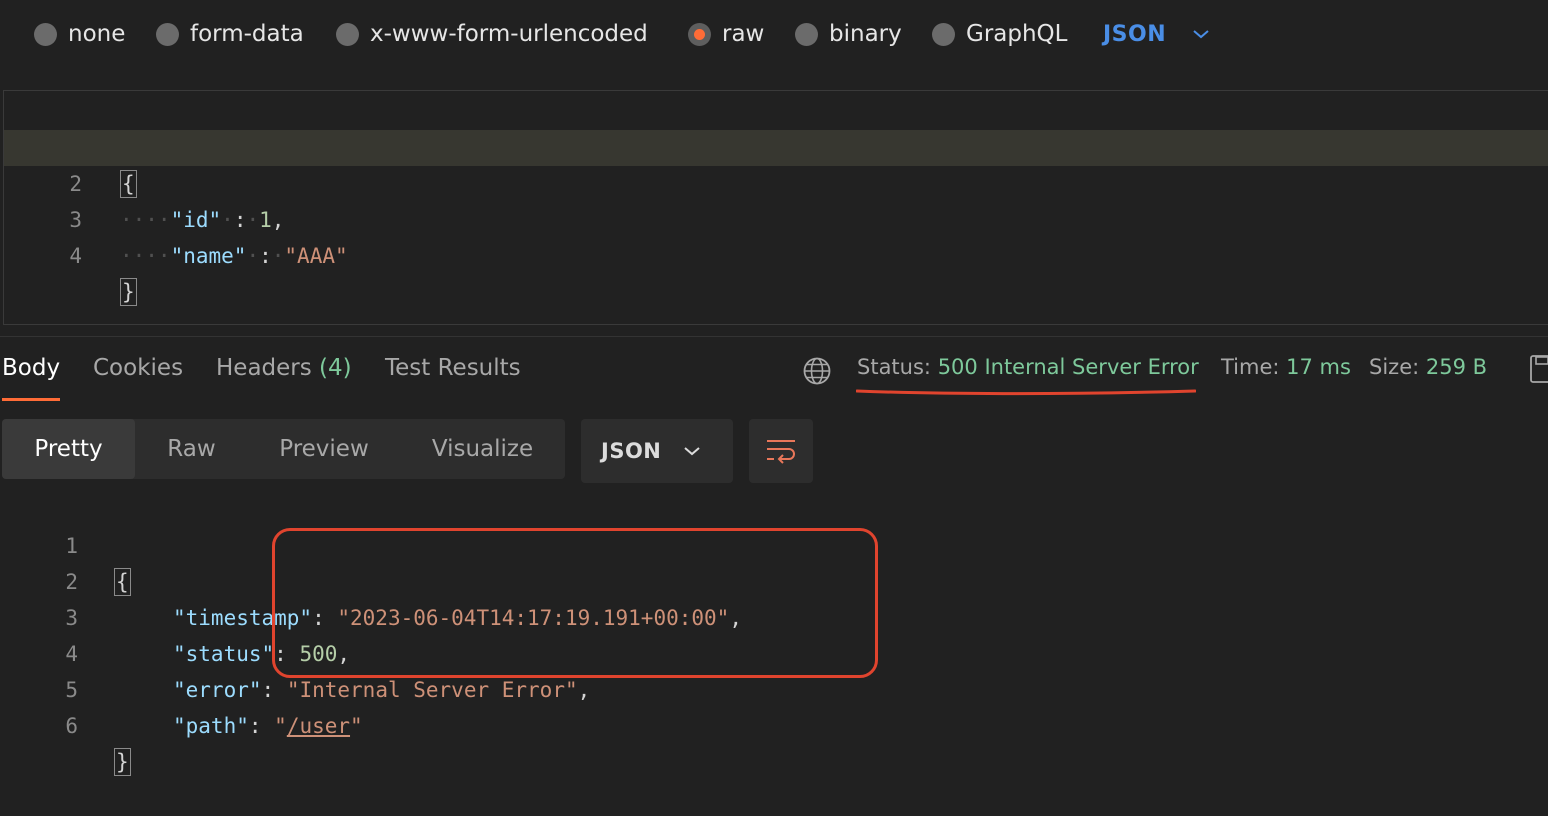  What do you see at coordinates (509, 34) in the screenshot?
I see `radio-label: x-www-form-urlencoded` at bounding box center [509, 34].